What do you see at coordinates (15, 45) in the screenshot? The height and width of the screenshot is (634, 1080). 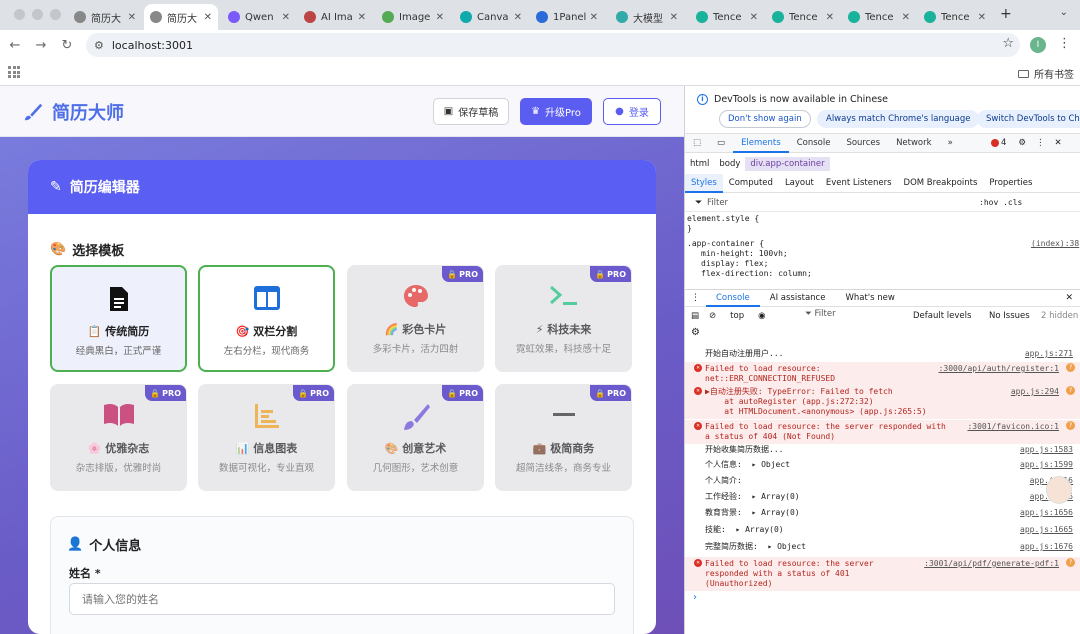 I see `back-icon: ←` at bounding box center [15, 45].